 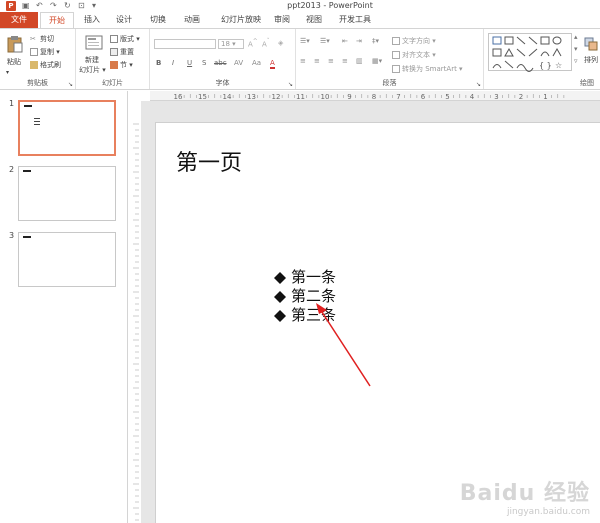 What do you see at coordinates (45, 52) in the screenshot?
I see `copy-button: 复制 ▾` at bounding box center [45, 52].